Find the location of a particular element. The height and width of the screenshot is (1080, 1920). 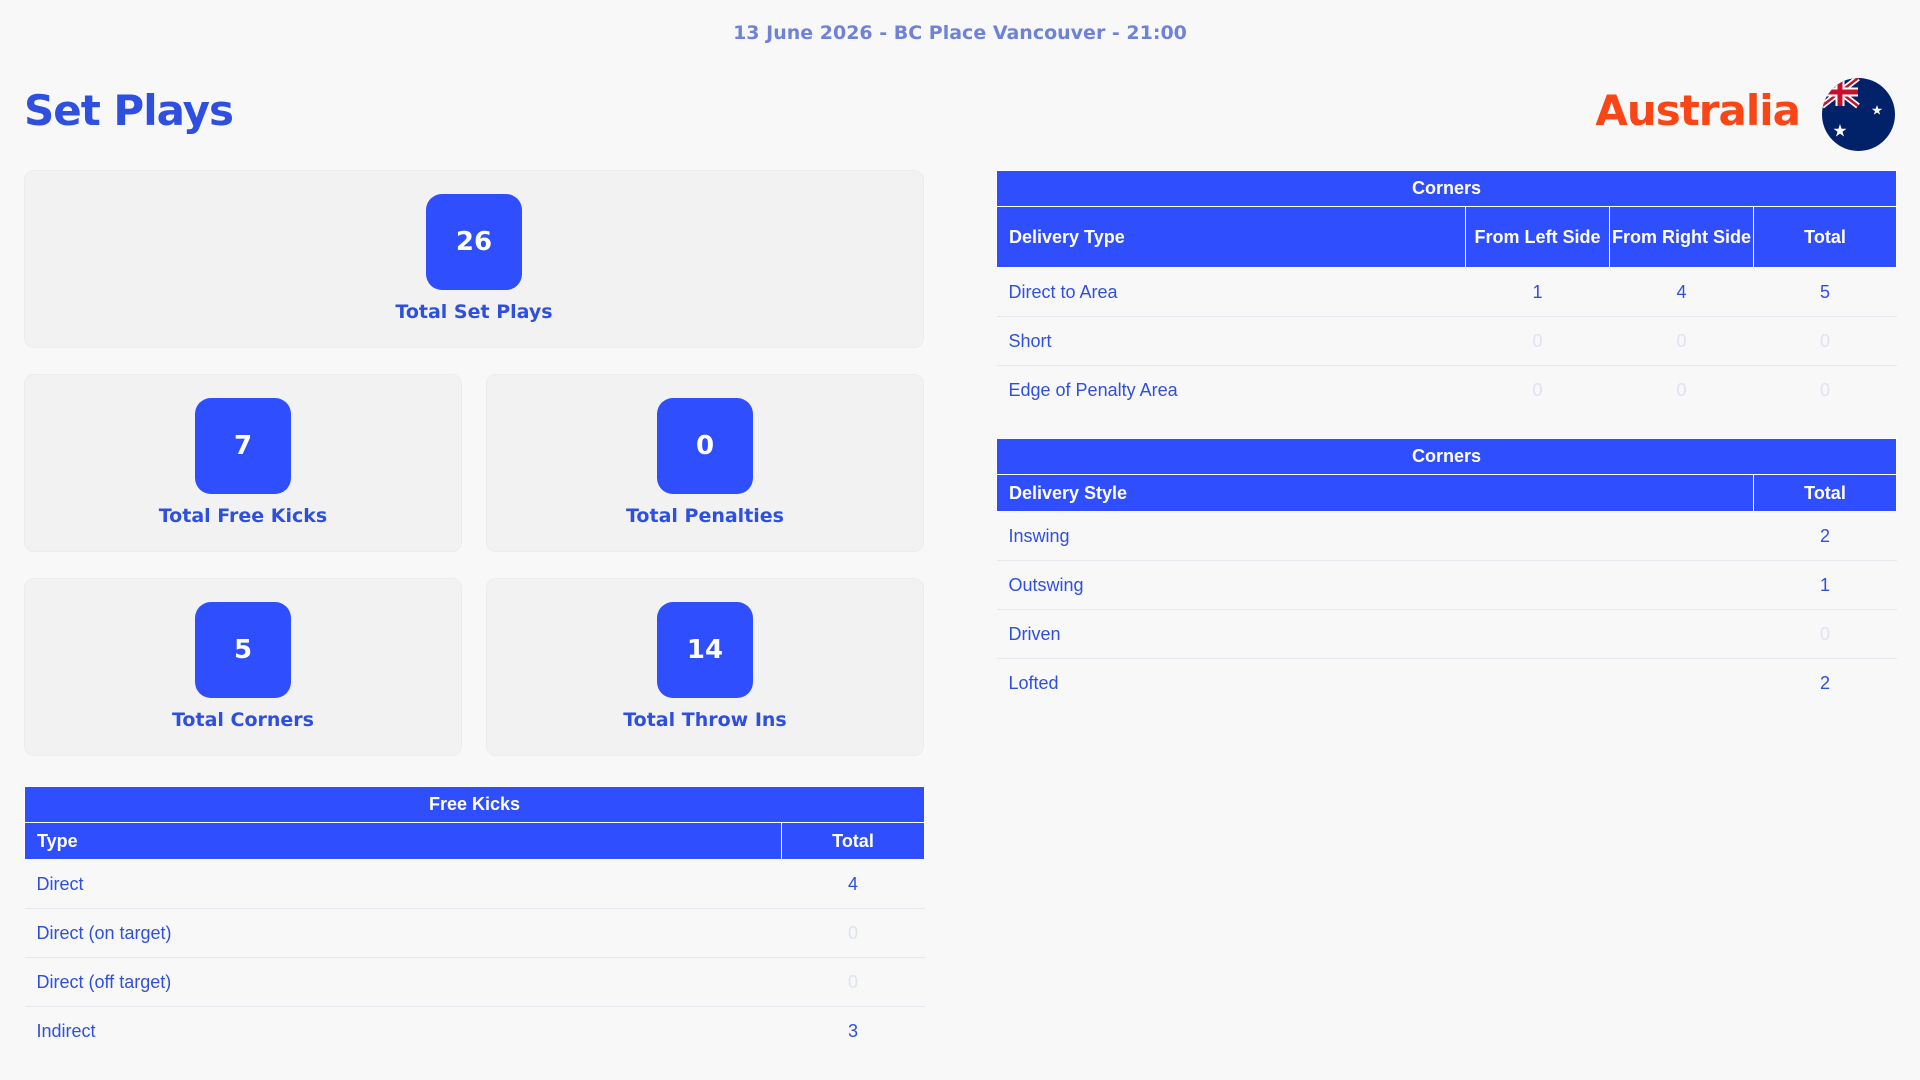

free-kick-type: Direct (on target) is located at coordinates (403, 933).